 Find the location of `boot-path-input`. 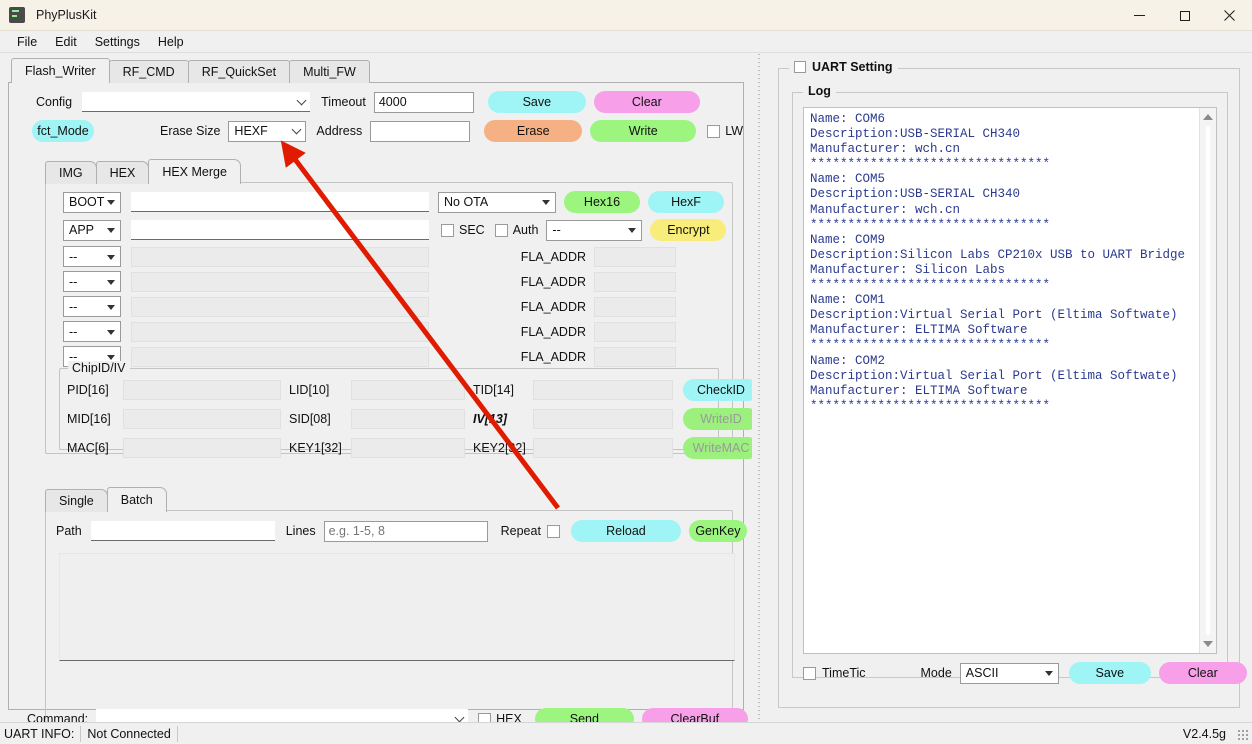

boot-path-input is located at coordinates (280, 202).